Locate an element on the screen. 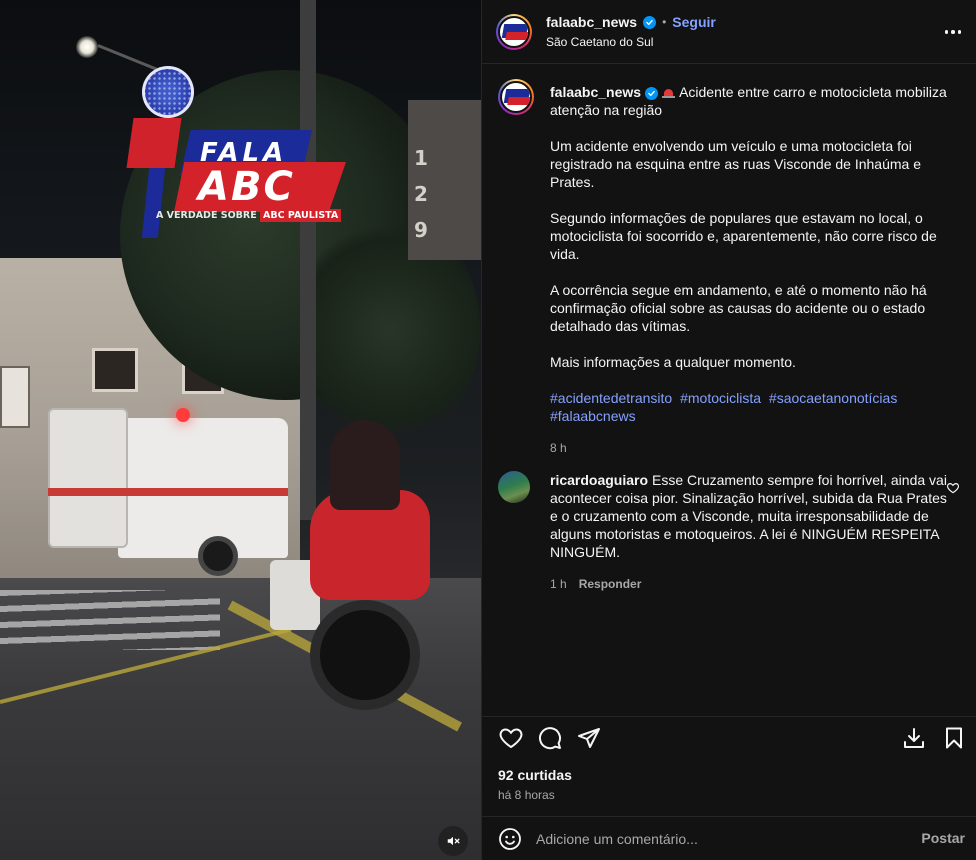  siren-emoji-icon is located at coordinates (669, 92).